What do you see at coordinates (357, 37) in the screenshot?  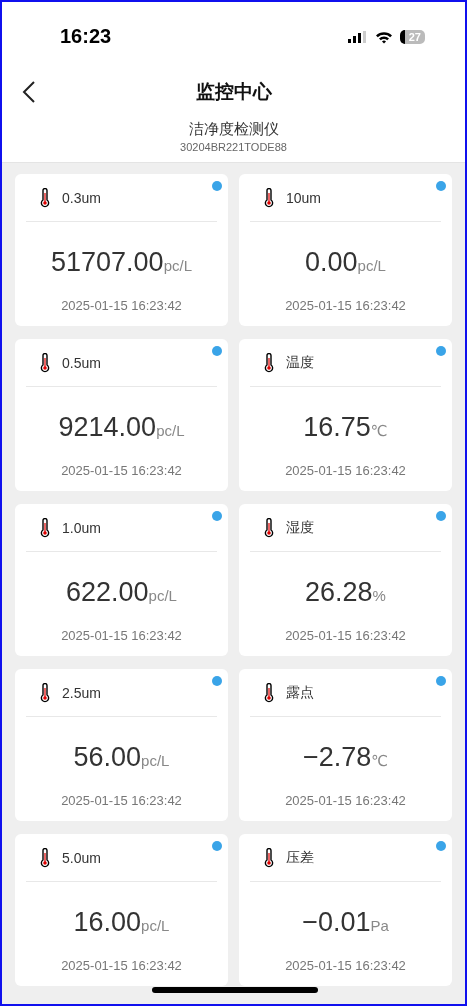 I see `signal-icon` at bounding box center [357, 37].